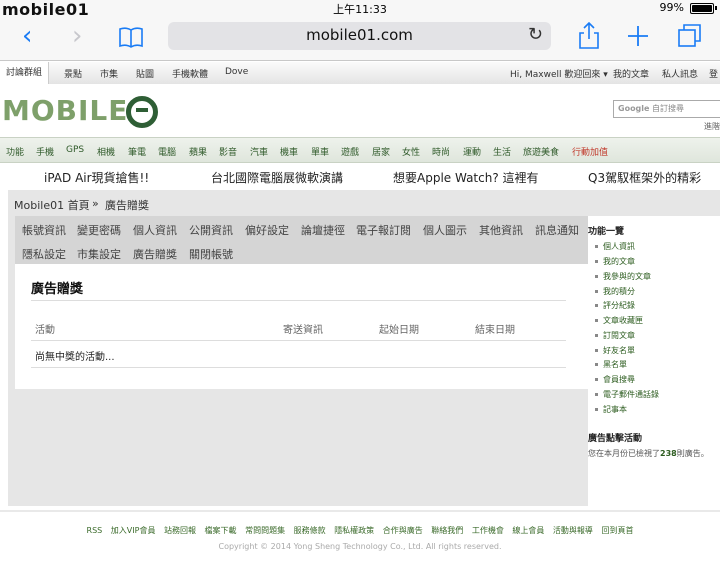 The height and width of the screenshot is (561, 720). What do you see at coordinates (615, 291) in the screenshot?
I see `sidebar-item: 我的積分` at bounding box center [615, 291].